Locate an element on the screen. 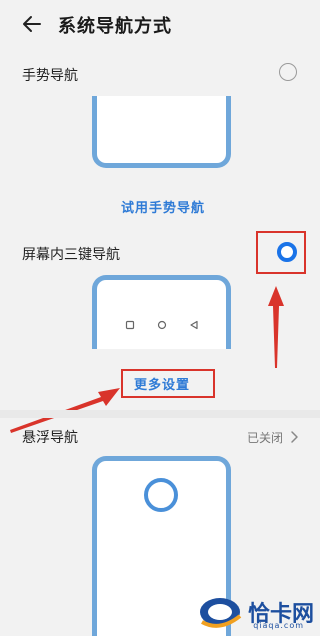 Image resolution: width=320 pixels, height=636 pixels. triangle-back-icon is located at coordinates (194, 325).